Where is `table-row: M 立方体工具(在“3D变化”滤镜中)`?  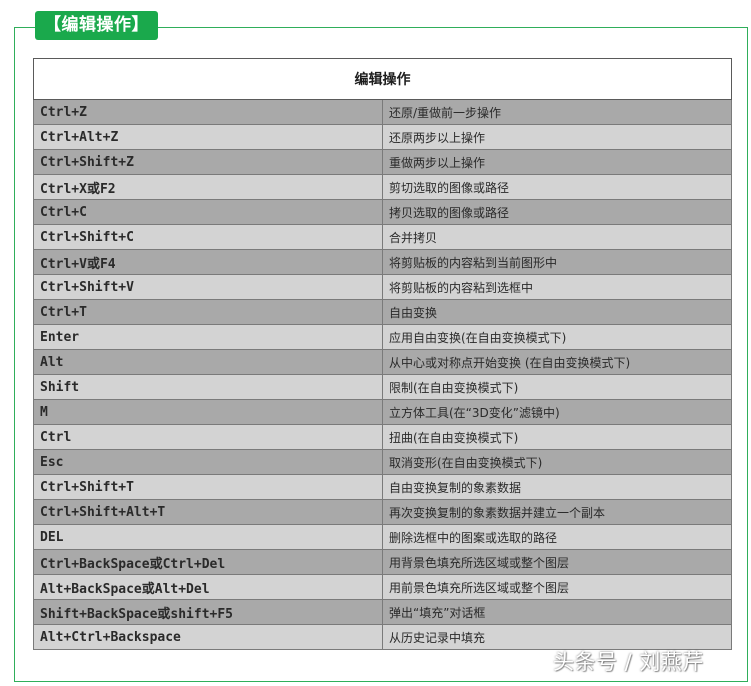
table-row: M 立方体工具(在“3D变化”滤镜中) is located at coordinates (382, 412).